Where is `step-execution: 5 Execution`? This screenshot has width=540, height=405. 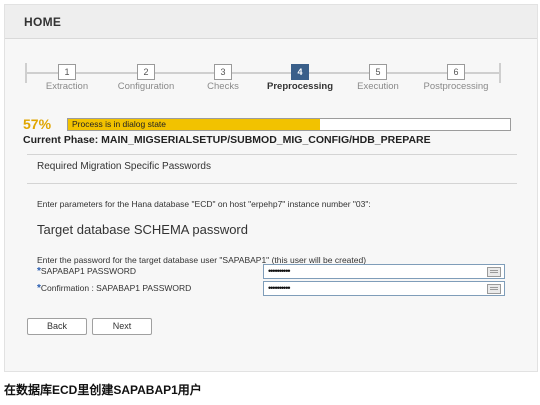
step-execution: 5 Execution is located at coordinates (378, 74).